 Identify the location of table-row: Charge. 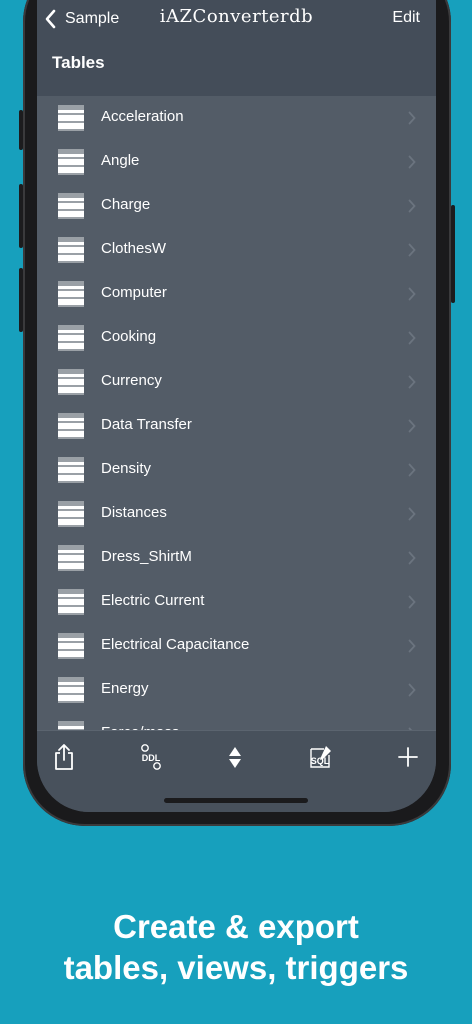
(236, 206).